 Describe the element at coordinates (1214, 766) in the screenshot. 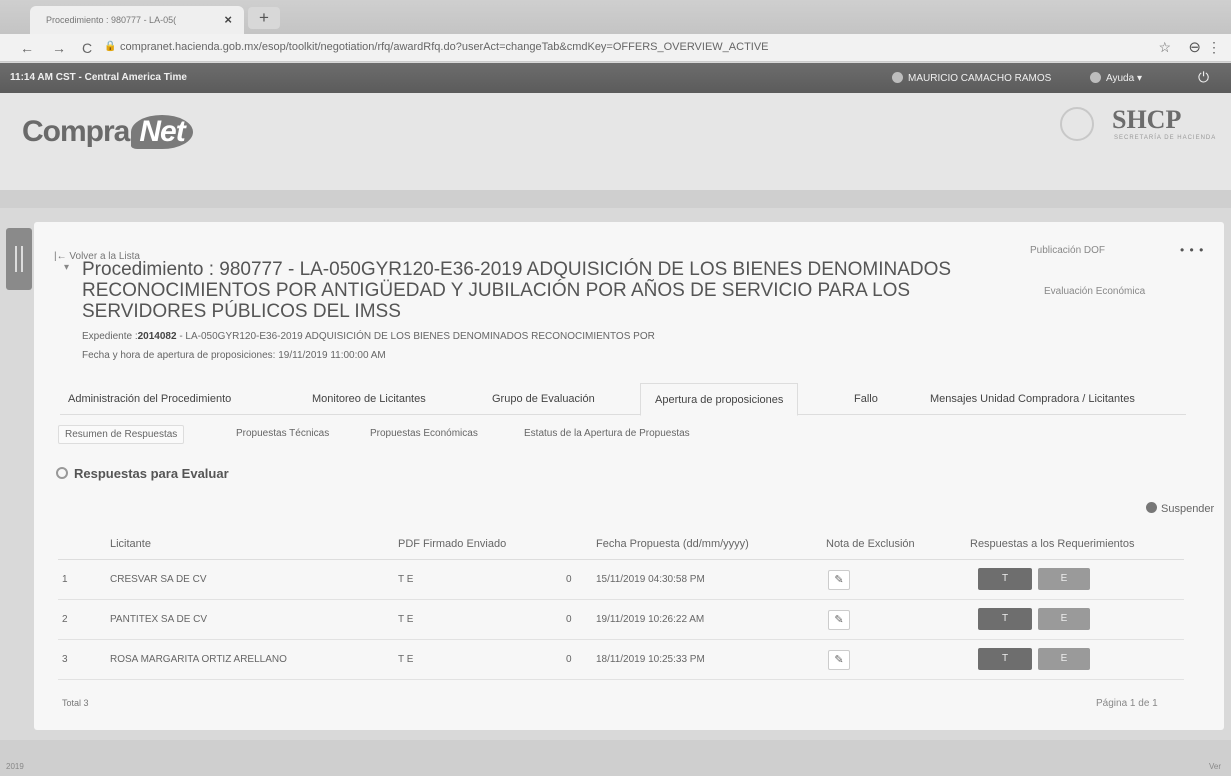

I see `footer-version: Ver` at that location.